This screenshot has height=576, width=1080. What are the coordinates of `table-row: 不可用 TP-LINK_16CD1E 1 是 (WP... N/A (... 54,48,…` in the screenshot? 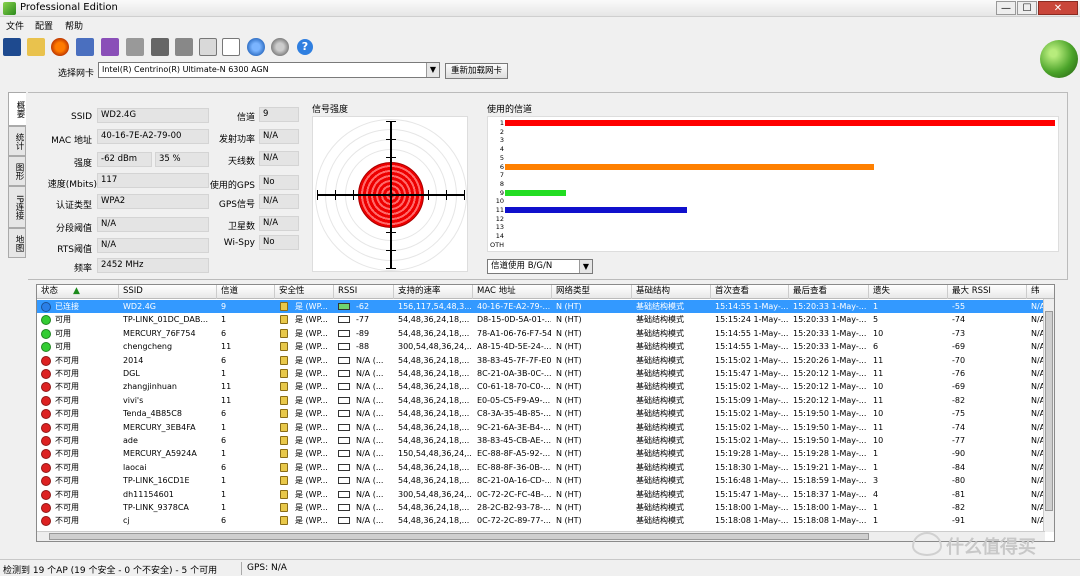 It's located at (541, 480).